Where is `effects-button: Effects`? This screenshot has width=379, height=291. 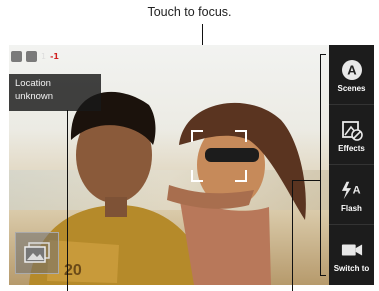 effects-button: Effects is located at coordinates (351, 136).